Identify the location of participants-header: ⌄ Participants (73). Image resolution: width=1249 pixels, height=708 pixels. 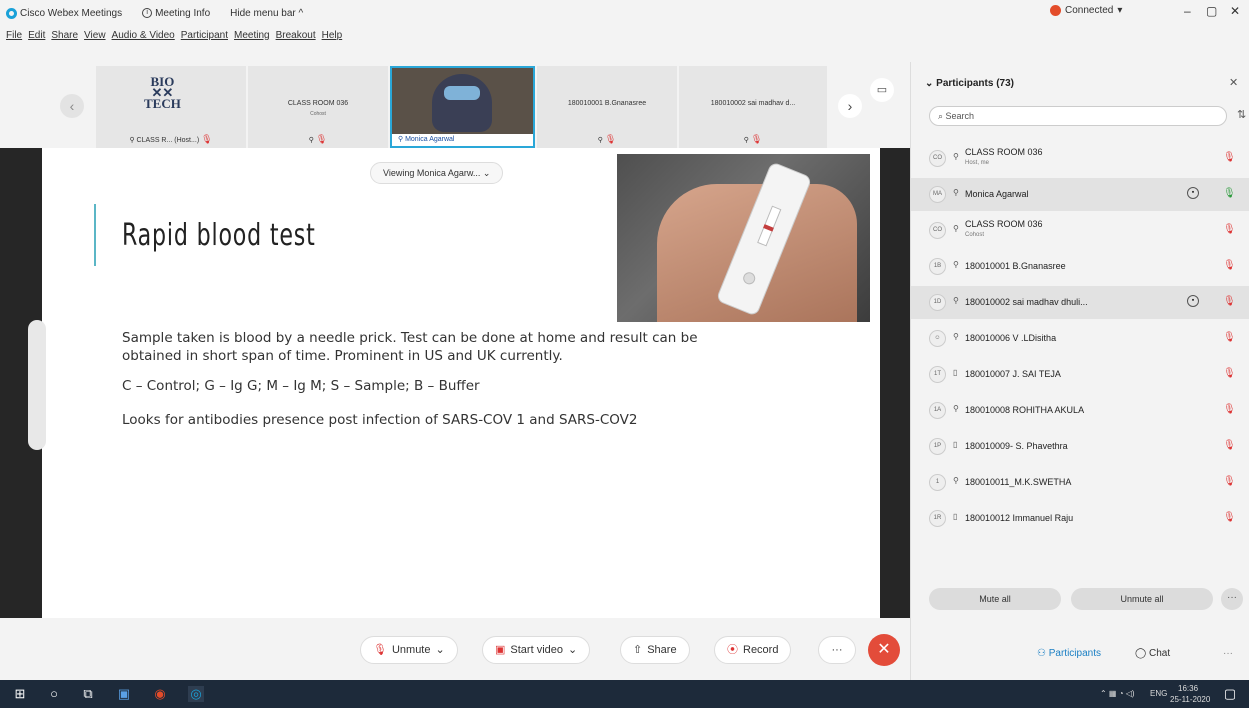
(969, 83).